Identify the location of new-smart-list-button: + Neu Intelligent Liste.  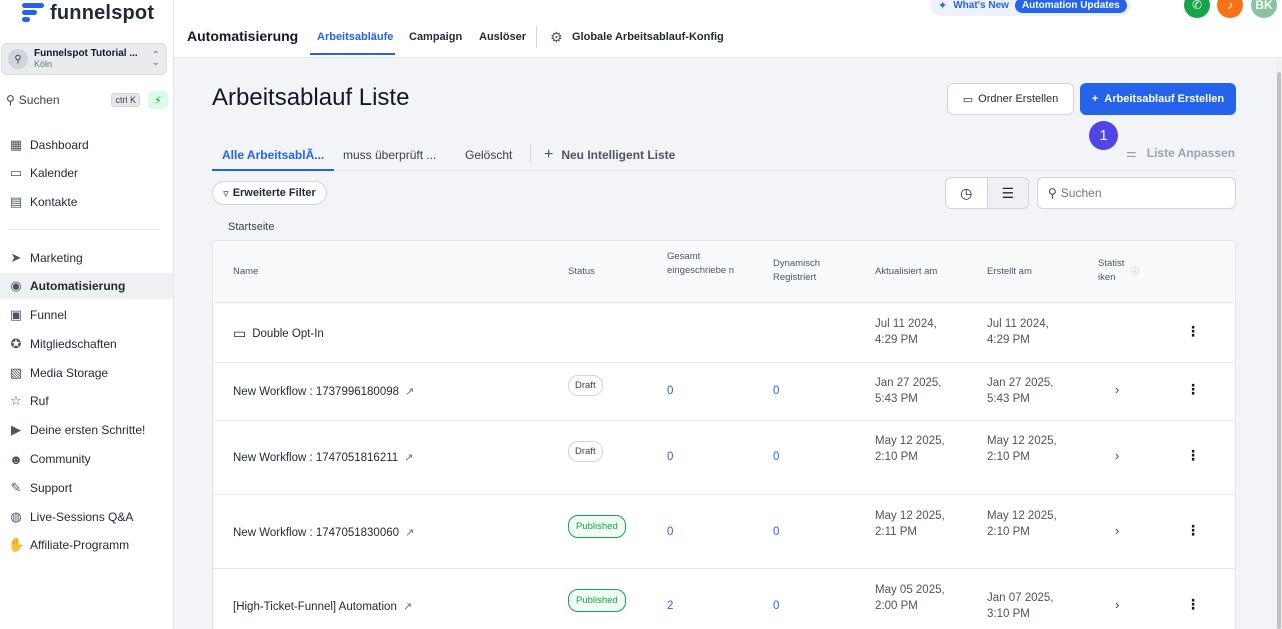
(609, 155).